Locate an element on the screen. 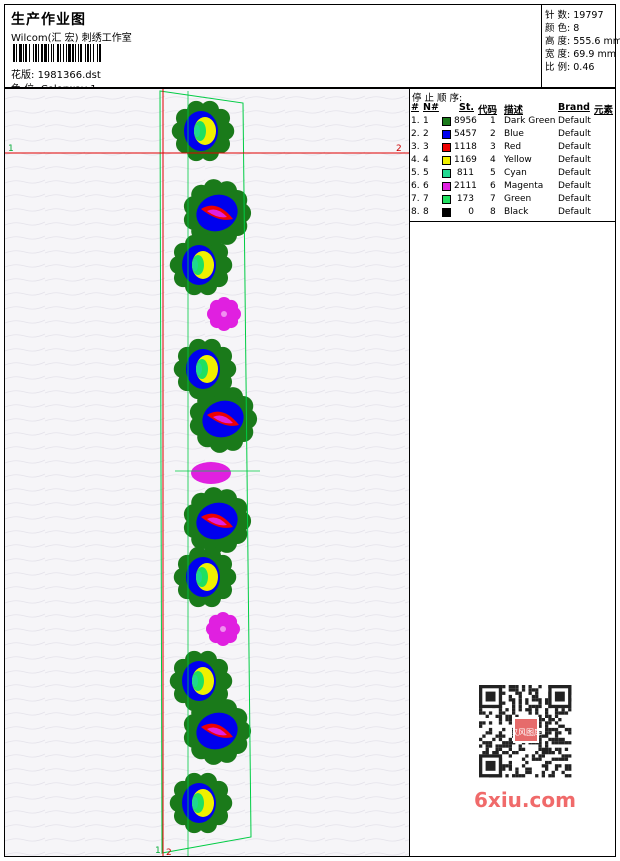 The image size is (620, 861). col-header-element: 元素 is located at coordinates (604, 110).